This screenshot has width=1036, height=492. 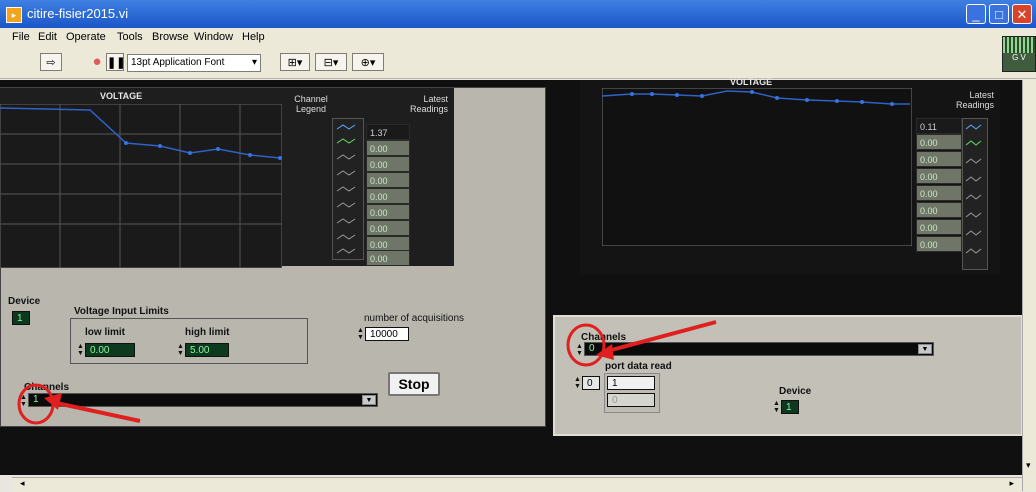 I want to click on left-reading-7: 0.00, so click(x=388, y=228).